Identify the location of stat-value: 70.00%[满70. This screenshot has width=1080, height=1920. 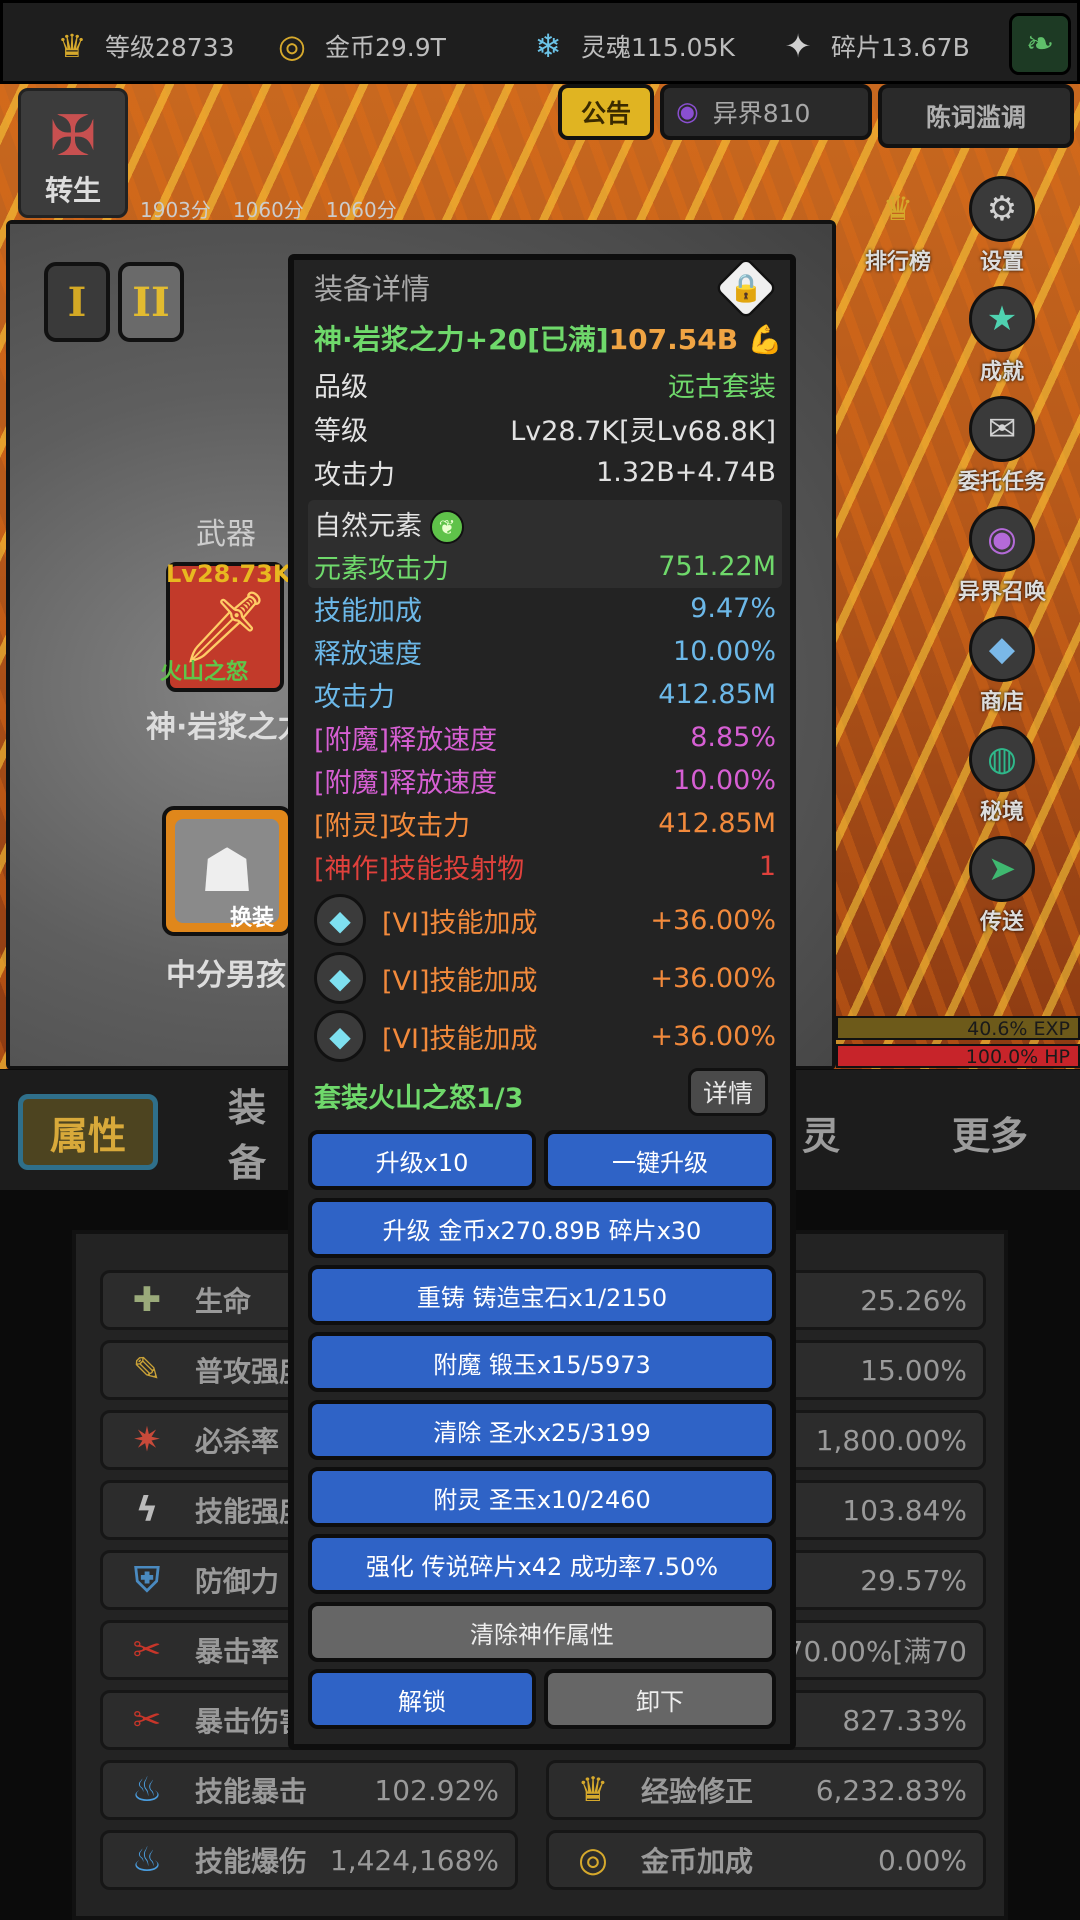
(876, 1651).